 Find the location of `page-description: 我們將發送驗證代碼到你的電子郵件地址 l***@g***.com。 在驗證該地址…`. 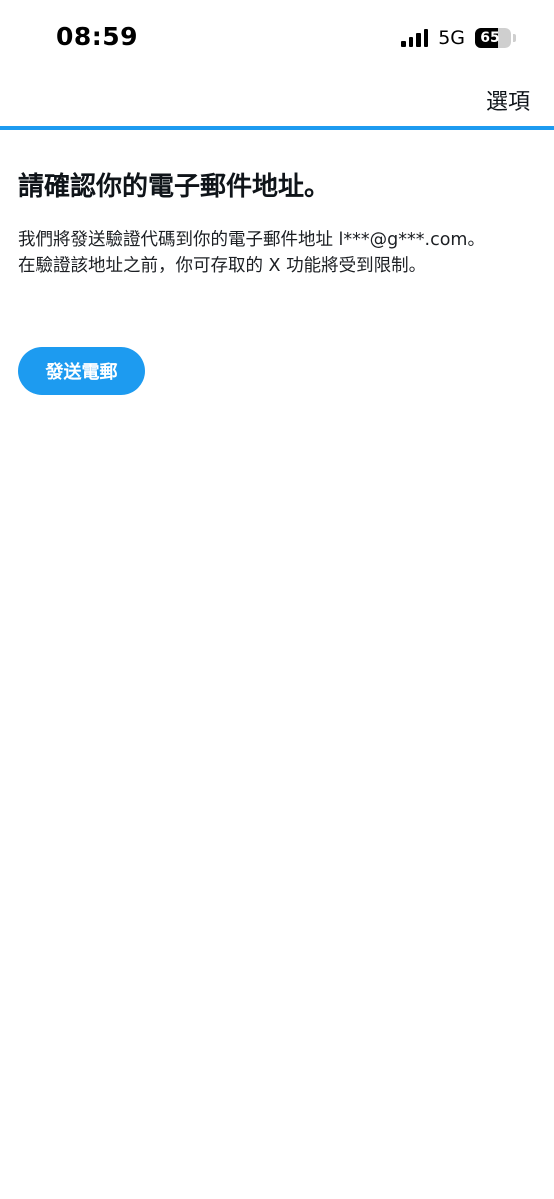

page-description: 我們將發送驗證代碼到你的電子郵件地址 l***@g***.com。 在驗證該地址… is located at coordinates (278, 253).